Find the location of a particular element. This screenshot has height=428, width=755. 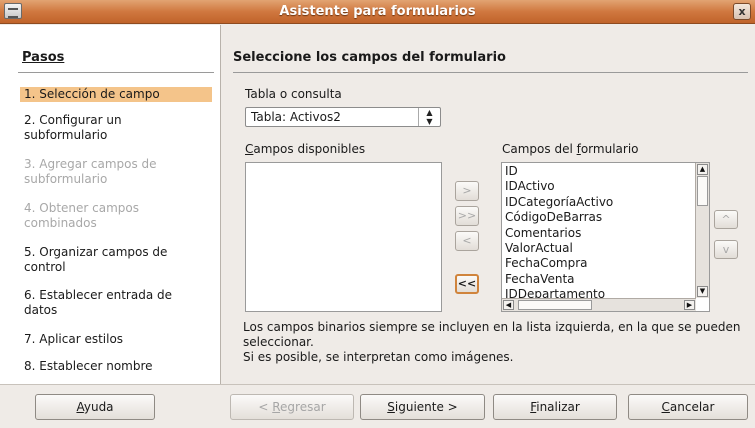

form-fields-label: Campos del formulario is located at coordinates (570, 149).